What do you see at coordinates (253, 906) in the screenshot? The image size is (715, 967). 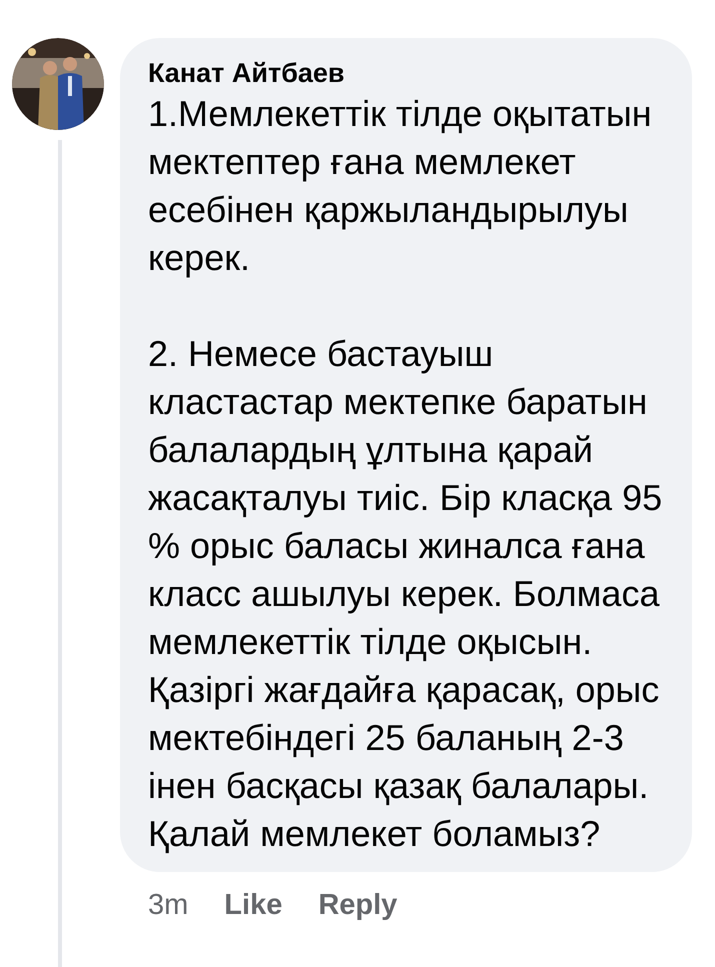 I see `action-link: Like` at bounding box center [253, 906].